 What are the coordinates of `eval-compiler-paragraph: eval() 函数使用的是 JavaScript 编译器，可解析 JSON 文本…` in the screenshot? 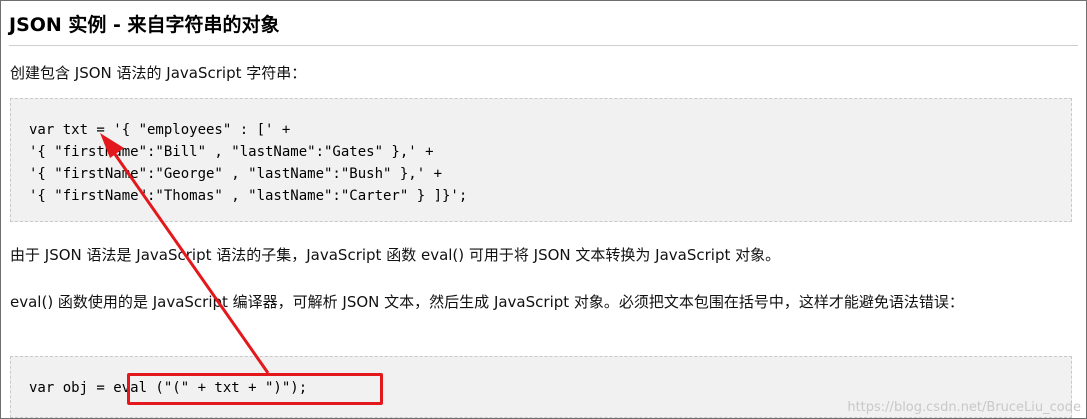 It's located at (487, 302).